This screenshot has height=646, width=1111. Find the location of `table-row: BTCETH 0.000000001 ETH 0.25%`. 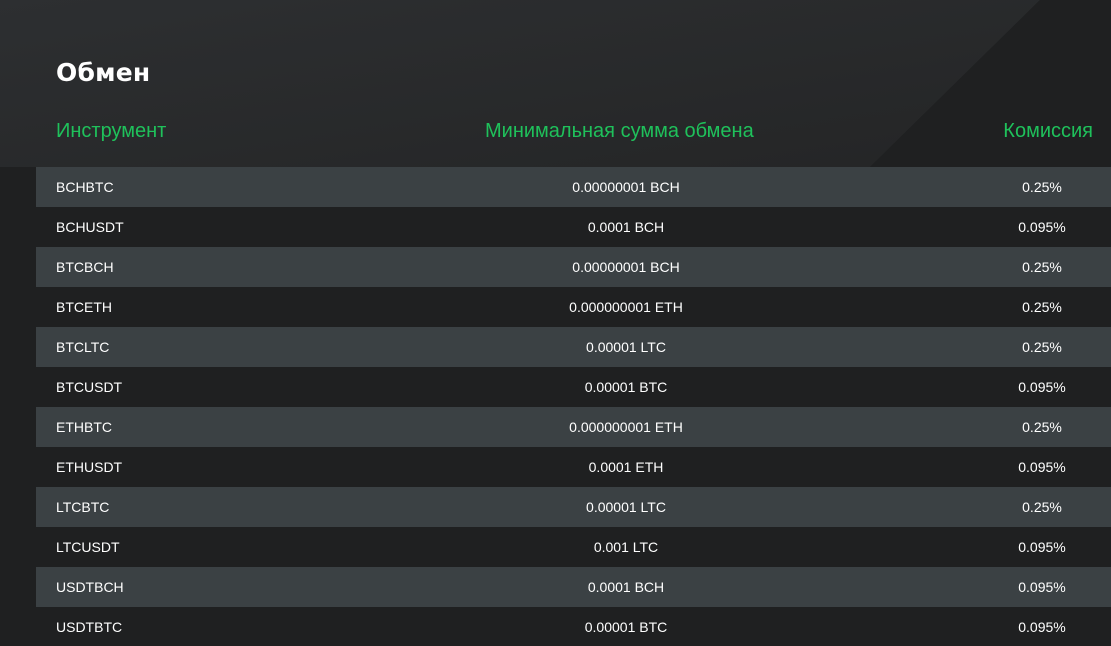

table-row: BTCETH 0.000000001 ETH 0.25% is located at coordinates (573, 307).